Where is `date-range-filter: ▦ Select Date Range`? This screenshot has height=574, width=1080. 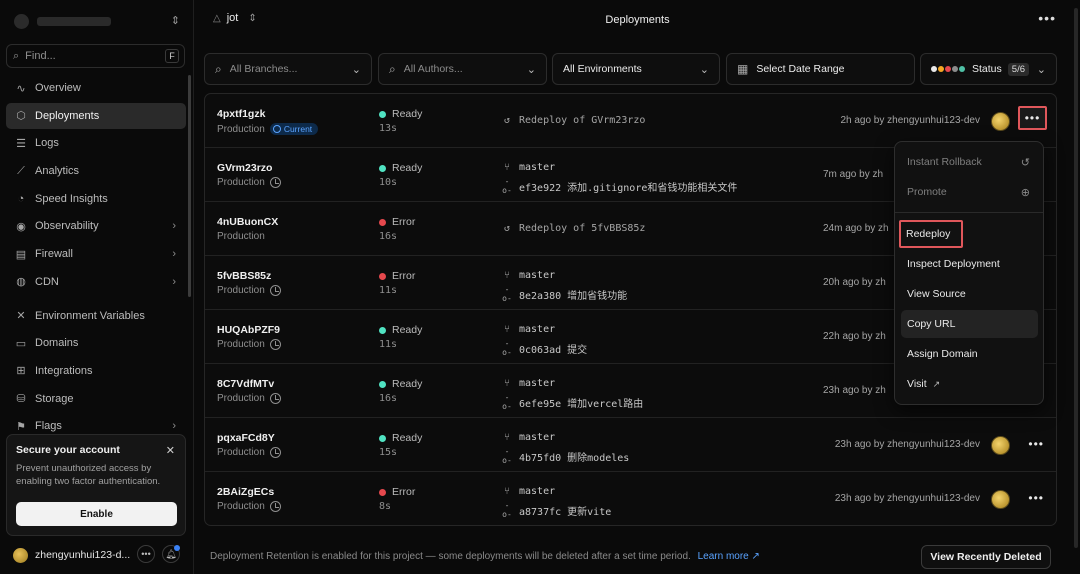
date-range-filter: ▦ Select Date Range is located at coordinates (820, 69).